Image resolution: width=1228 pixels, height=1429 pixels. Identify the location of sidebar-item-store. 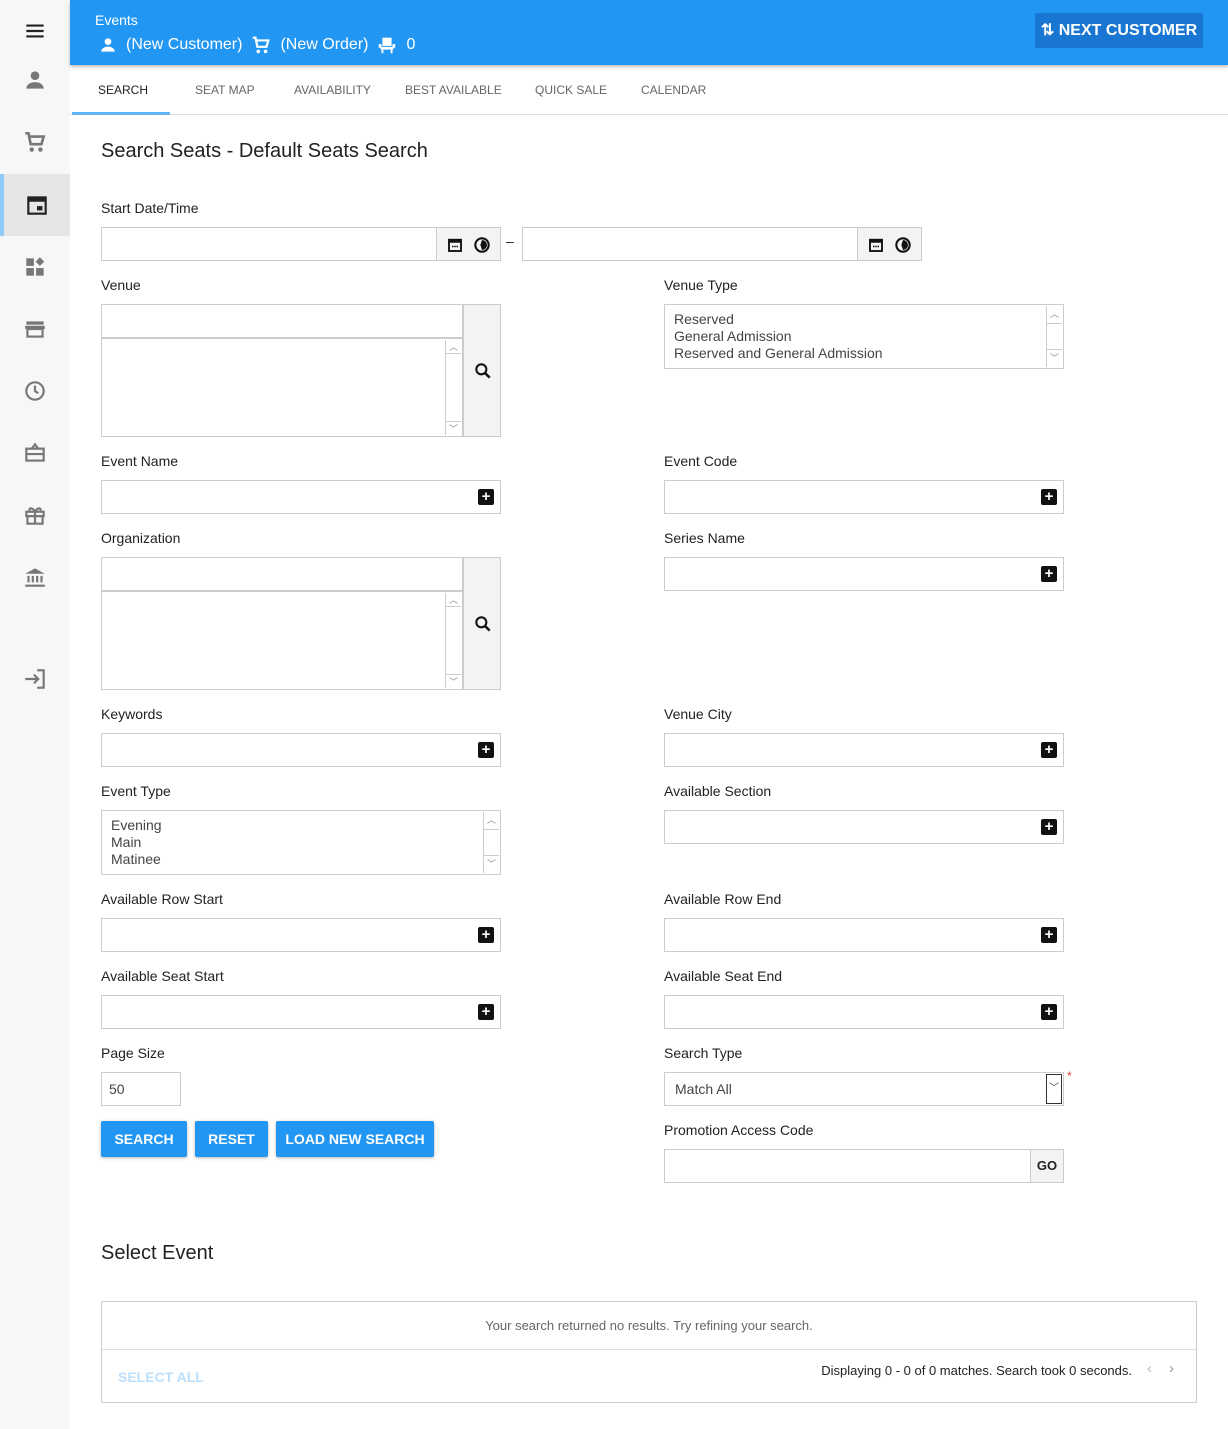
(35, 329).